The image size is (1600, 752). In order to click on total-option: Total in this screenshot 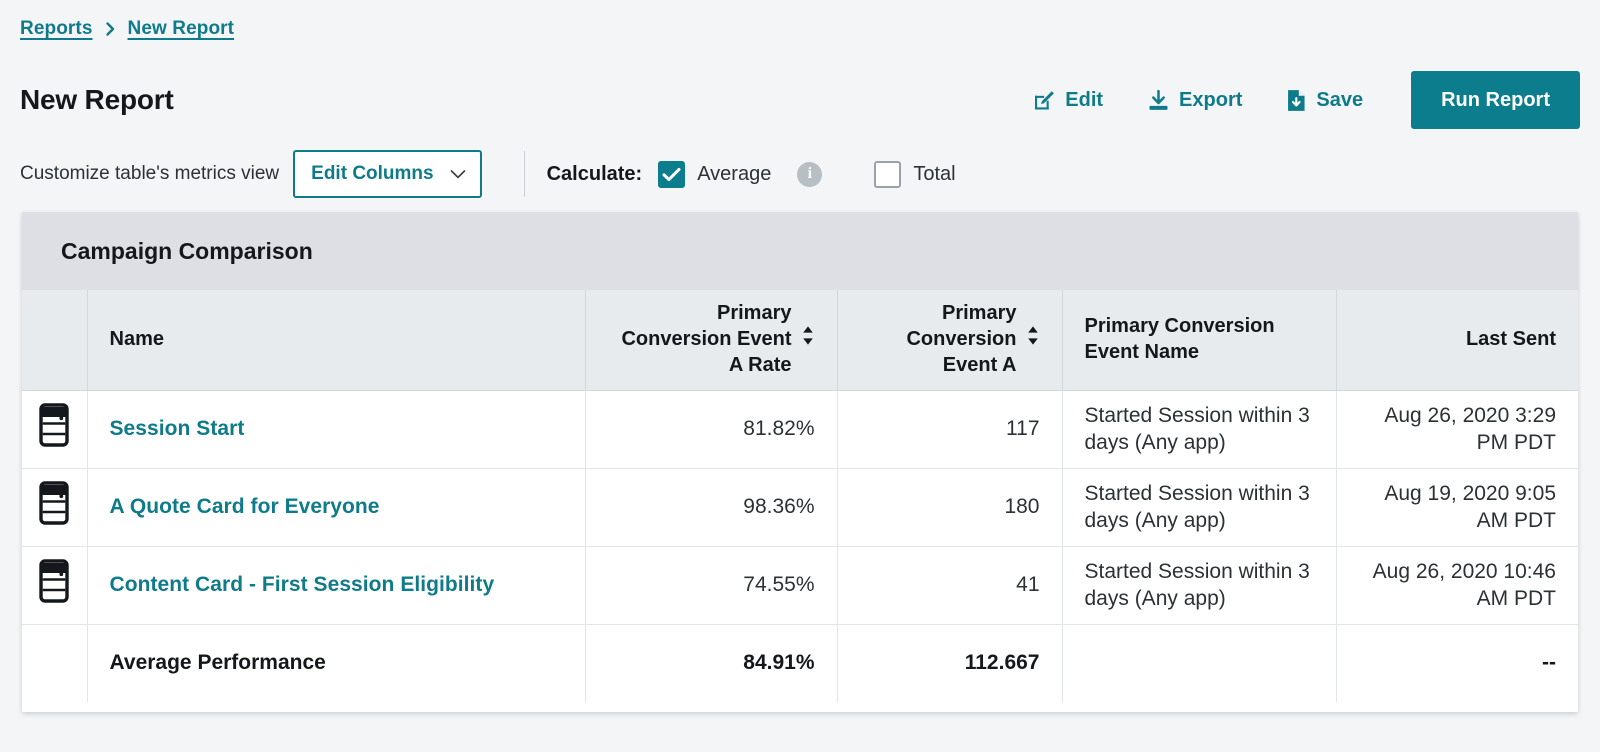, I will do `click(915, 174)`.